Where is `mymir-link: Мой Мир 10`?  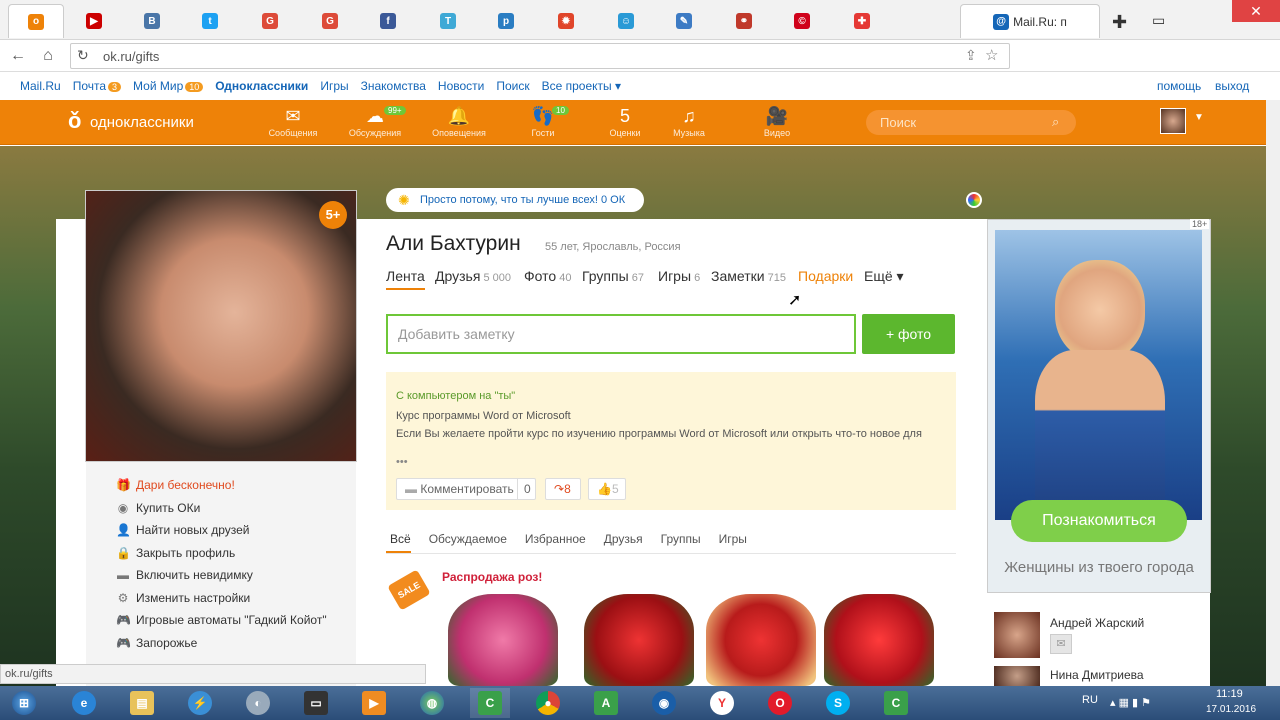 mymir-link: Мой Мир 10 is located at coordinates (168, 86).